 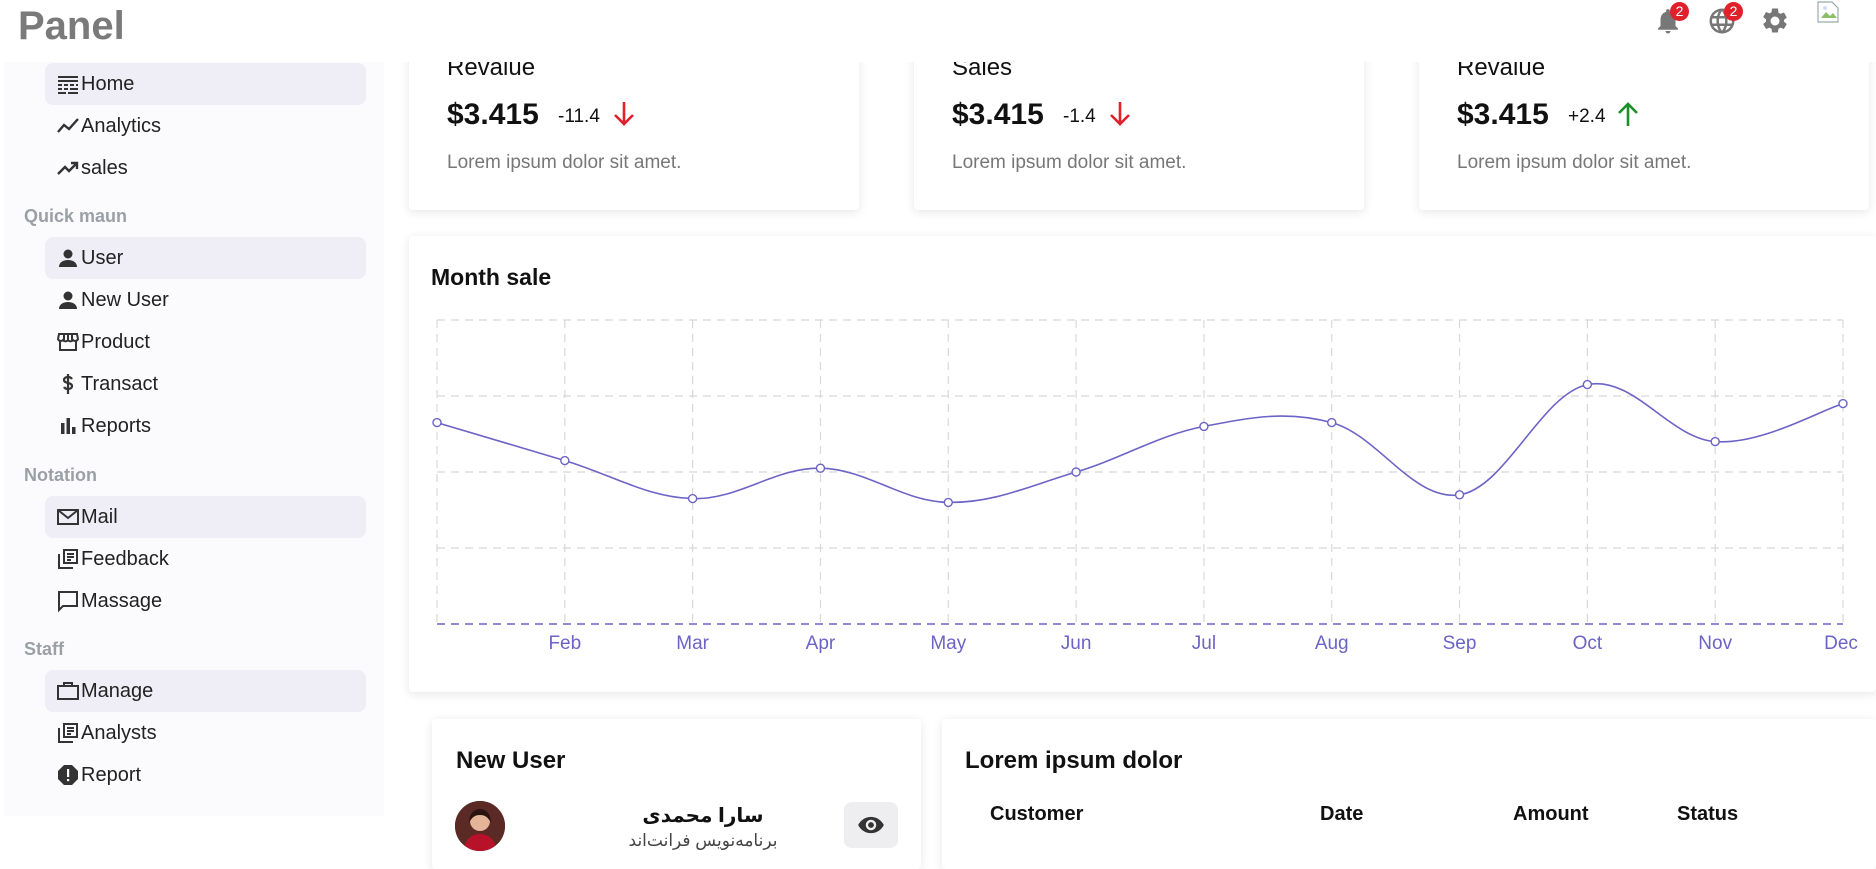 I want to click on user-photo, so click(x=480, y=826).